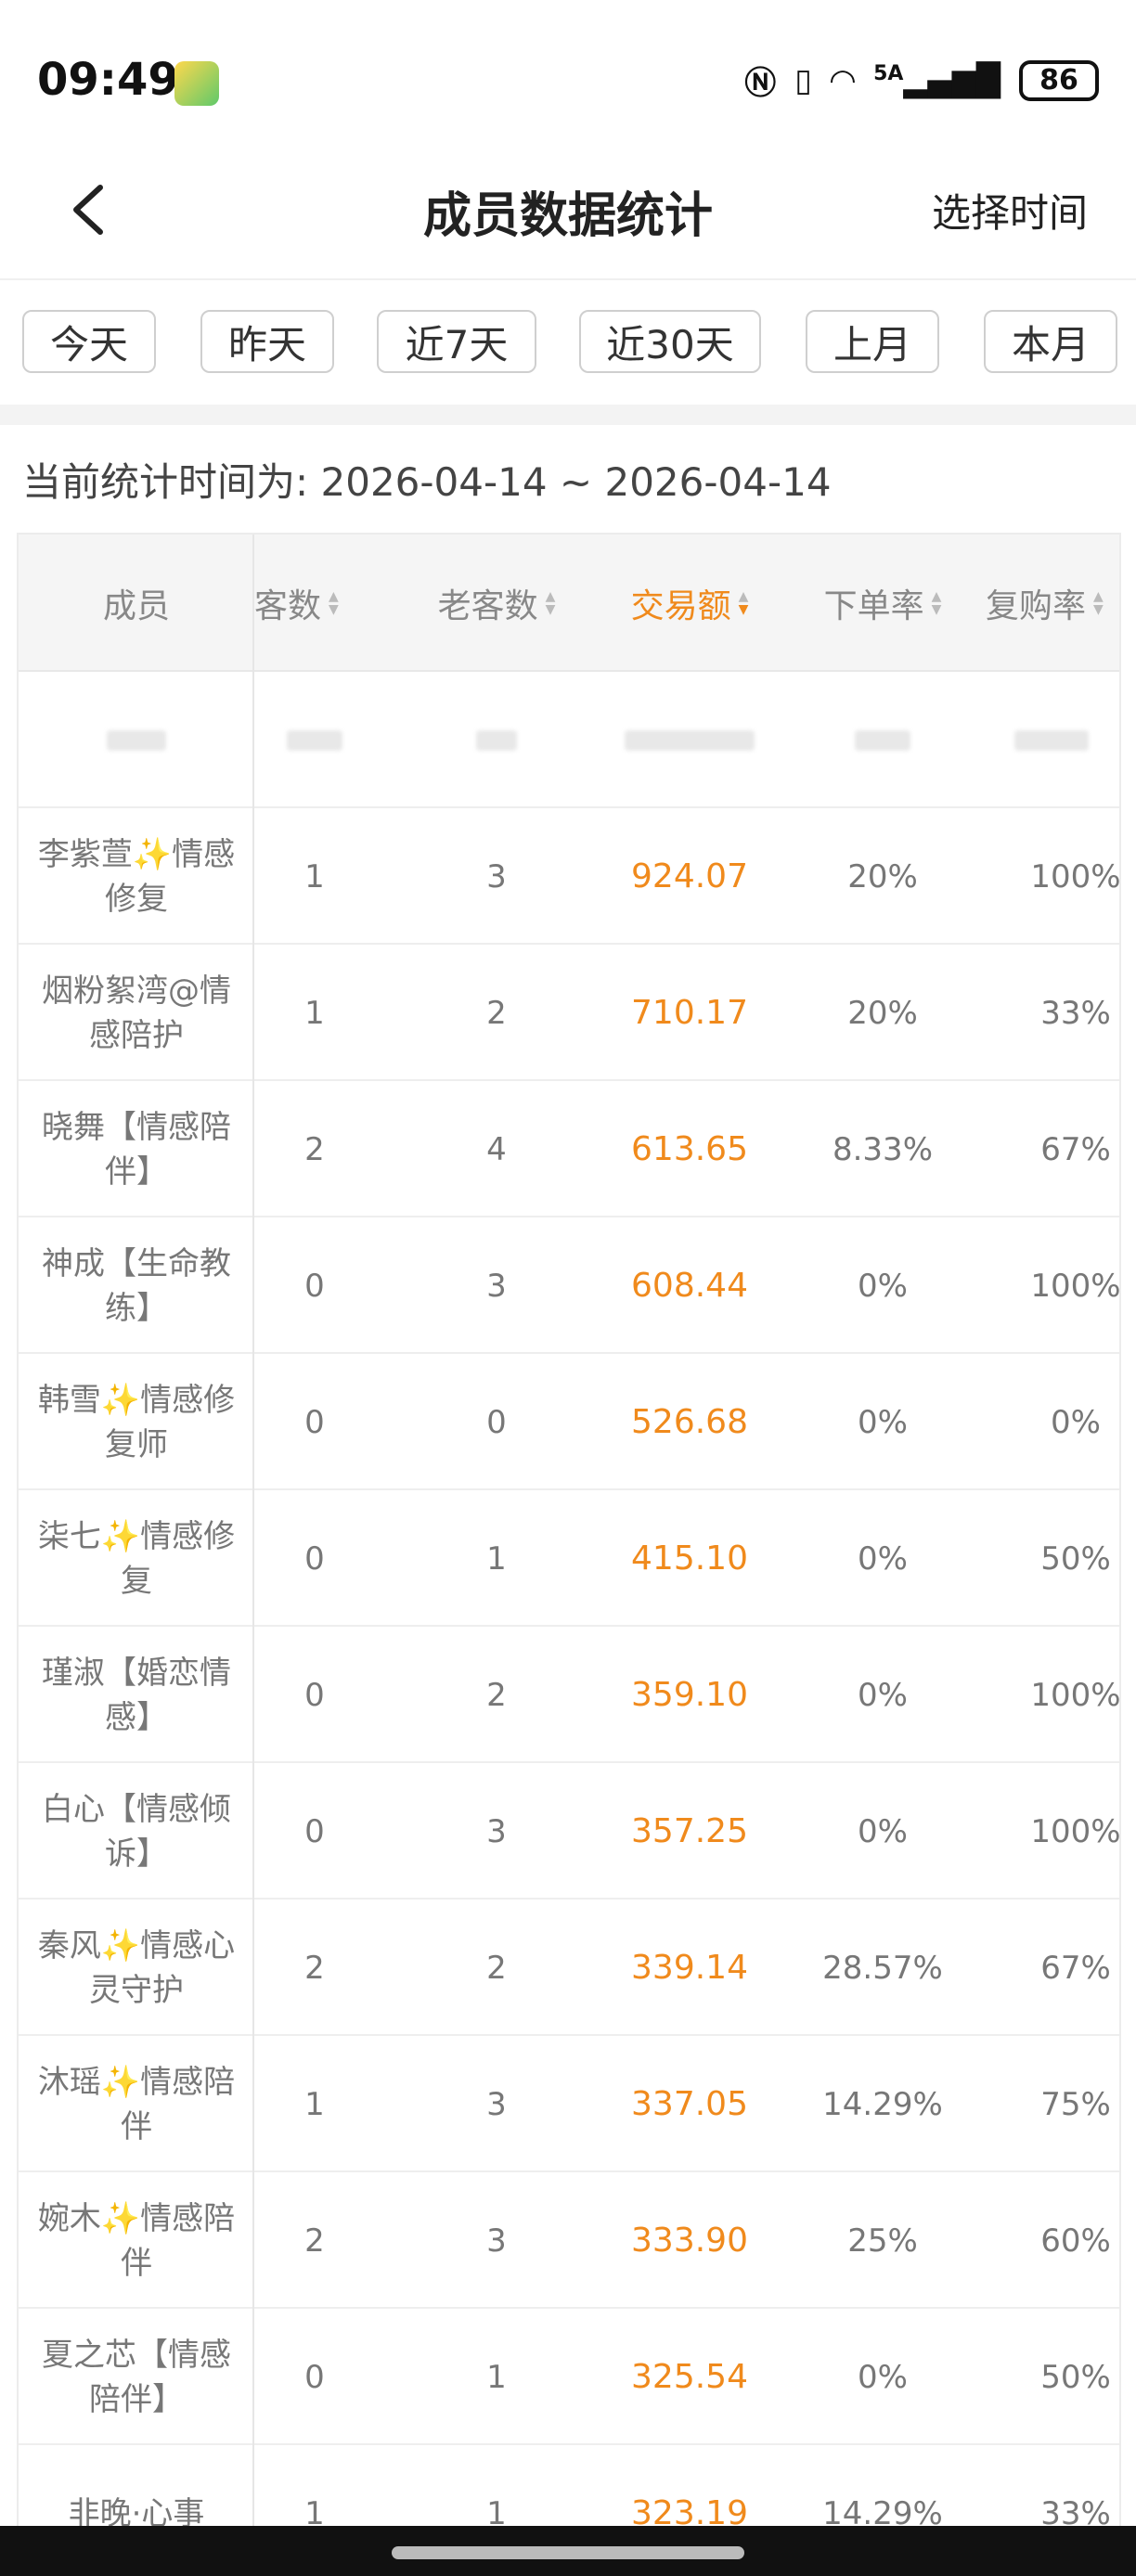 The width and height of the screenshot is (1136, 2576). What do you see at coordinates (108, 80) in the screenshot?
I see `clock: 09:49` at bounding box center [108, 80].